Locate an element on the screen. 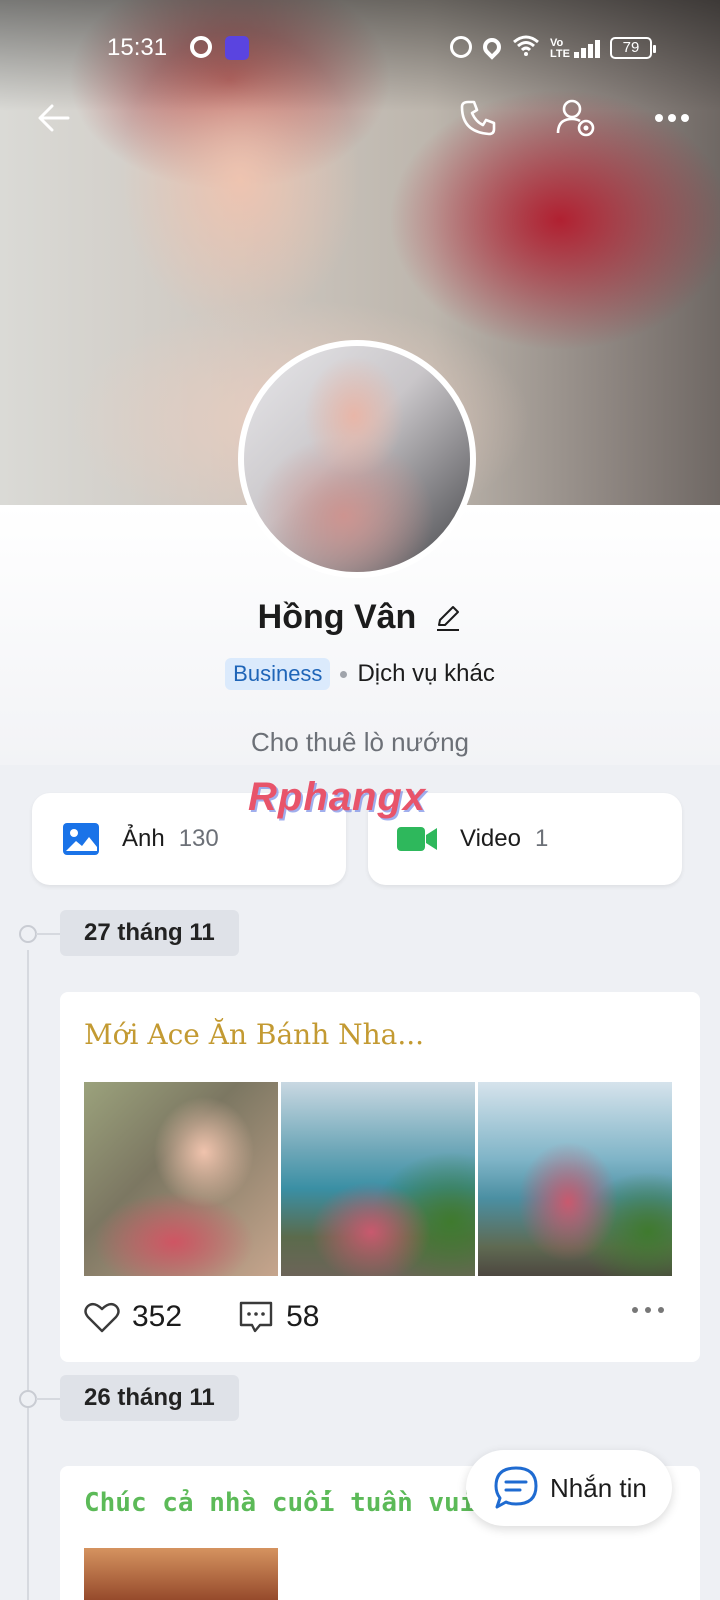  like-count: 352 is located at coordinates (157, 1316).